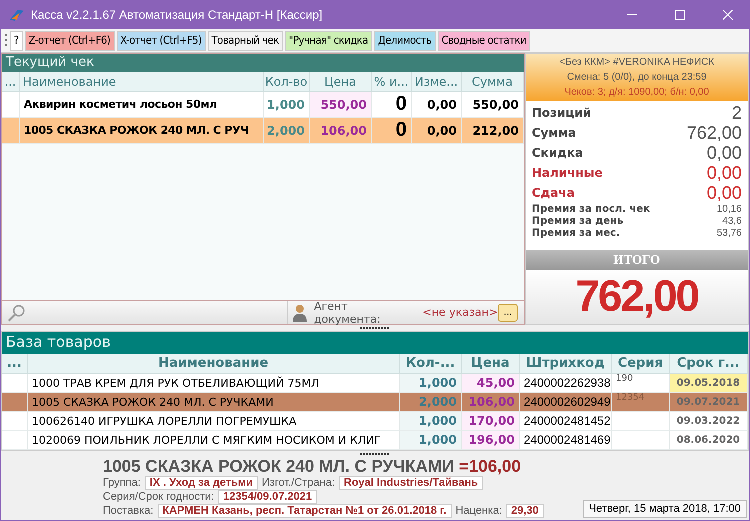 The height and width of the screenshot is (521, 750). Describe the element at coordinates (728, 15) in the screenshot. I see `close-icon` at that location.